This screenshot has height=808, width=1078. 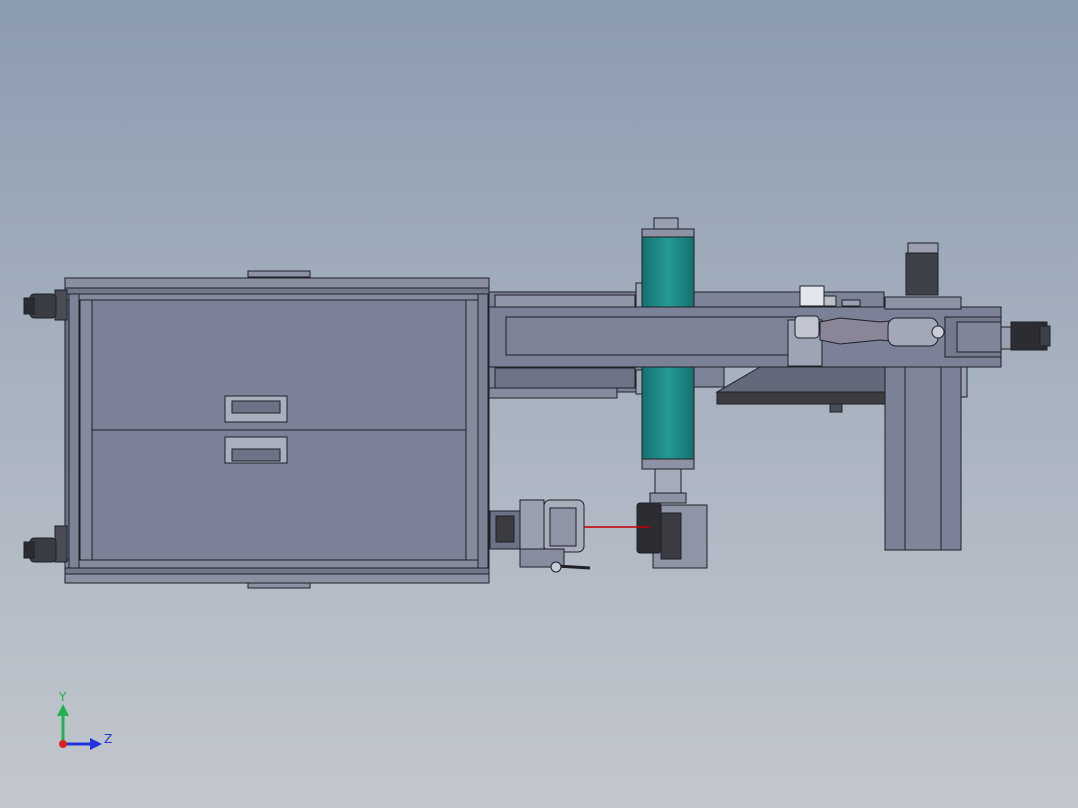 I want to click on orientation-triad, so click(x=79, y=727).